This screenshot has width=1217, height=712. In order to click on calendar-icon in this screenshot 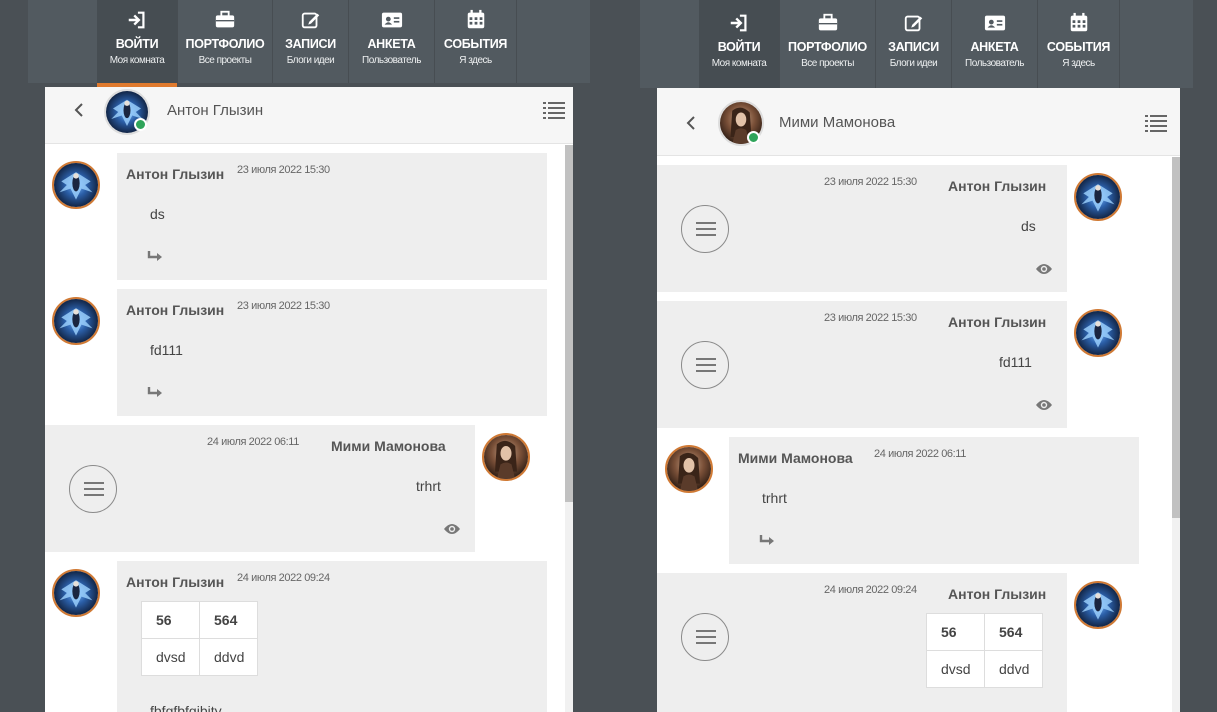, I will do `click(1078, 22)`.